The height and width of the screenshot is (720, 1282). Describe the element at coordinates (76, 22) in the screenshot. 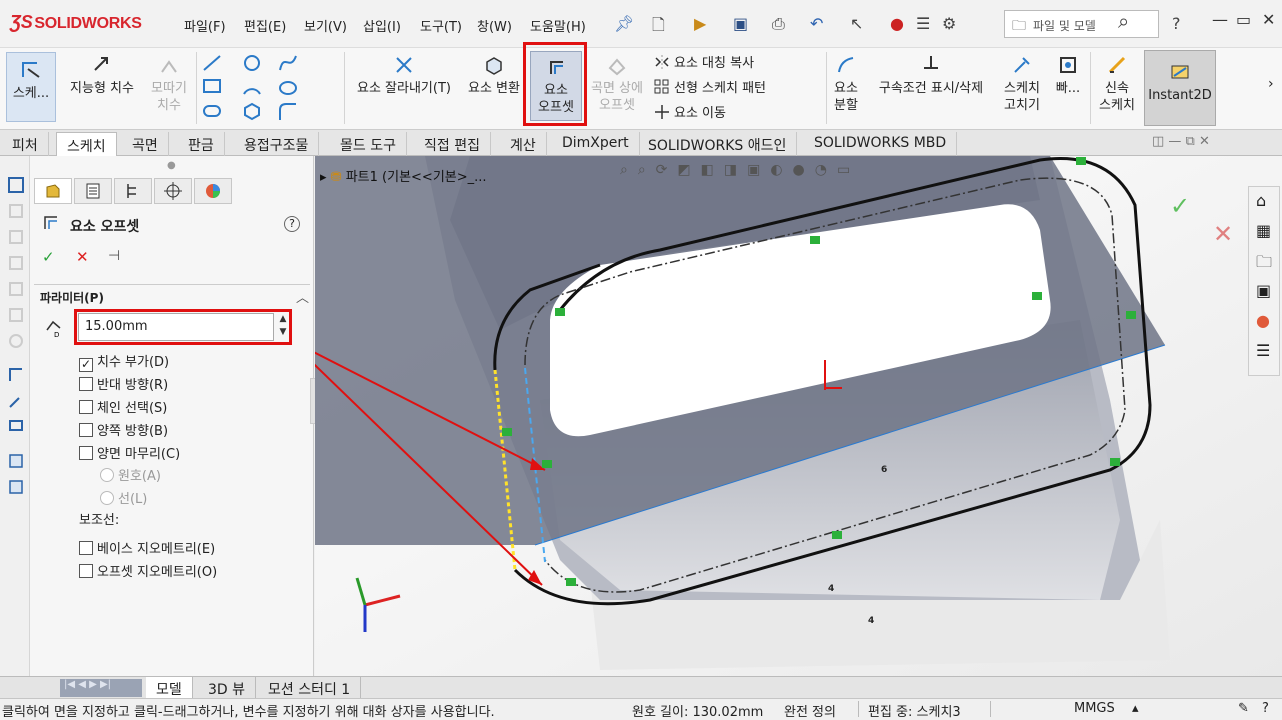

I see `solidworks-logo: ƷS SOLIDWORKS` at that location.